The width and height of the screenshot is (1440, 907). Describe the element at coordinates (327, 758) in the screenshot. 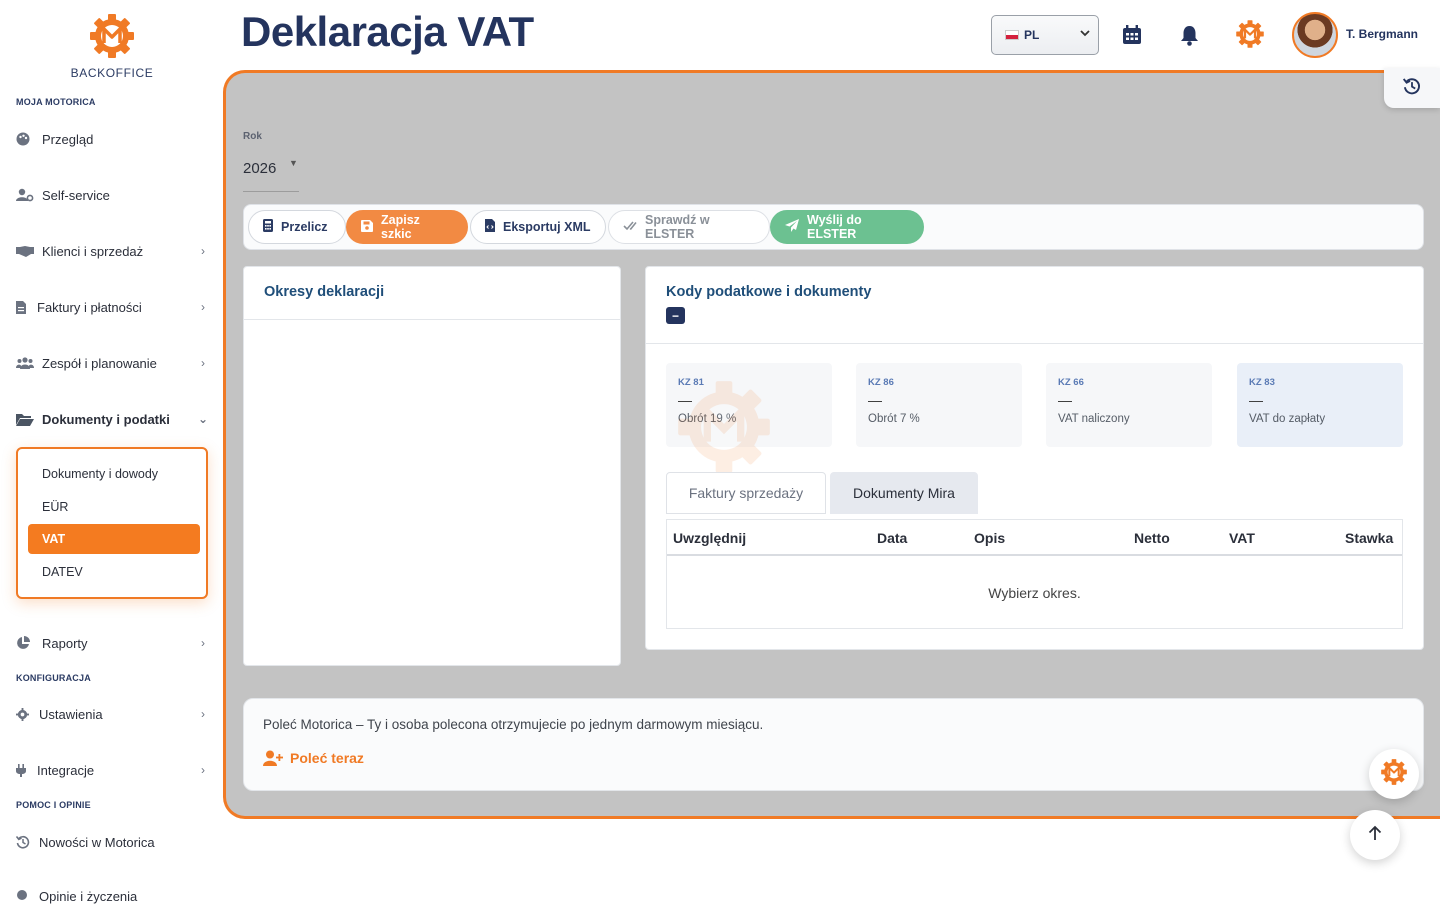

I see `referral-link-label: Poleć teraz` at that location.